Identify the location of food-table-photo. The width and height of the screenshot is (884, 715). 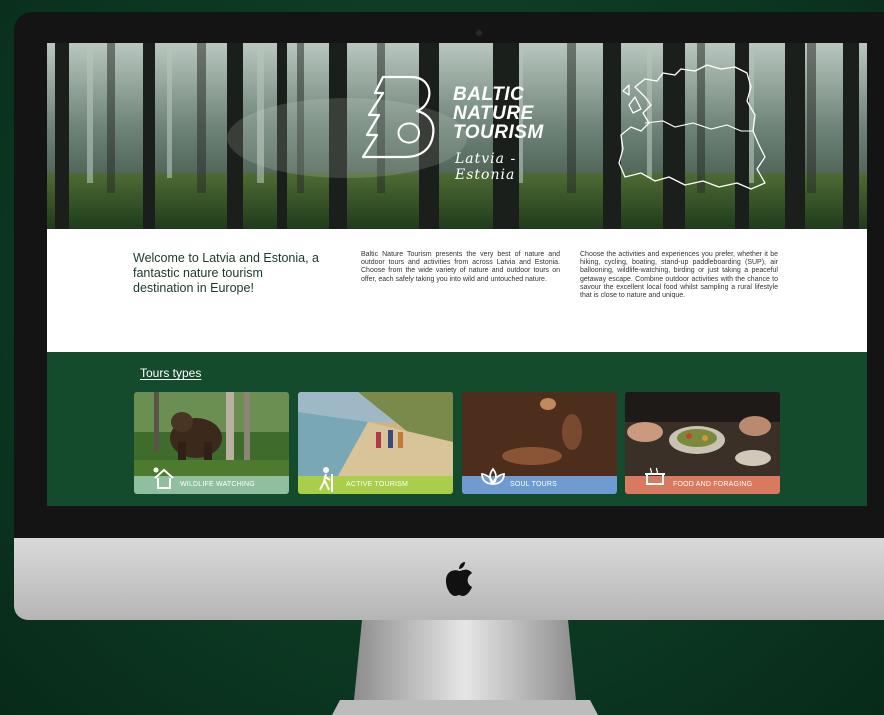
(702, 434).